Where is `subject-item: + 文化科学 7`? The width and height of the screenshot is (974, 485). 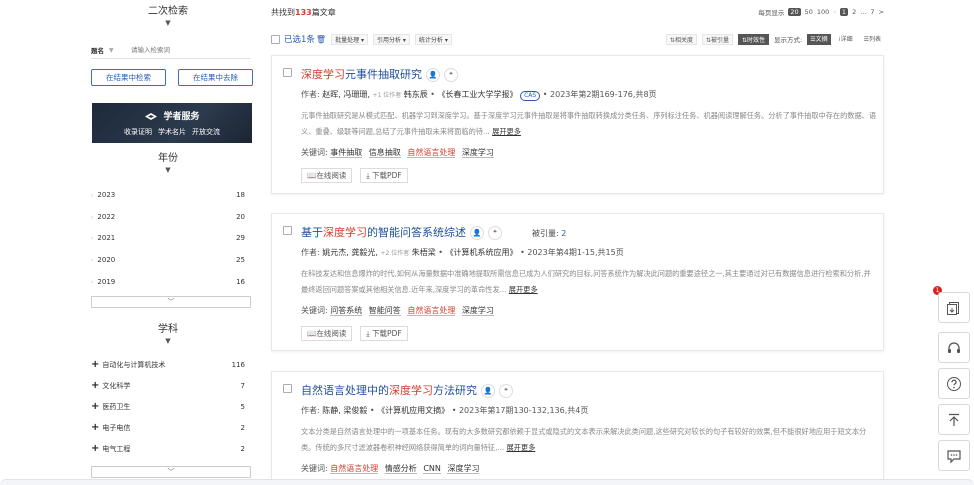 subject-item: + 文化科学 7 is located at coordinates (168, 385).